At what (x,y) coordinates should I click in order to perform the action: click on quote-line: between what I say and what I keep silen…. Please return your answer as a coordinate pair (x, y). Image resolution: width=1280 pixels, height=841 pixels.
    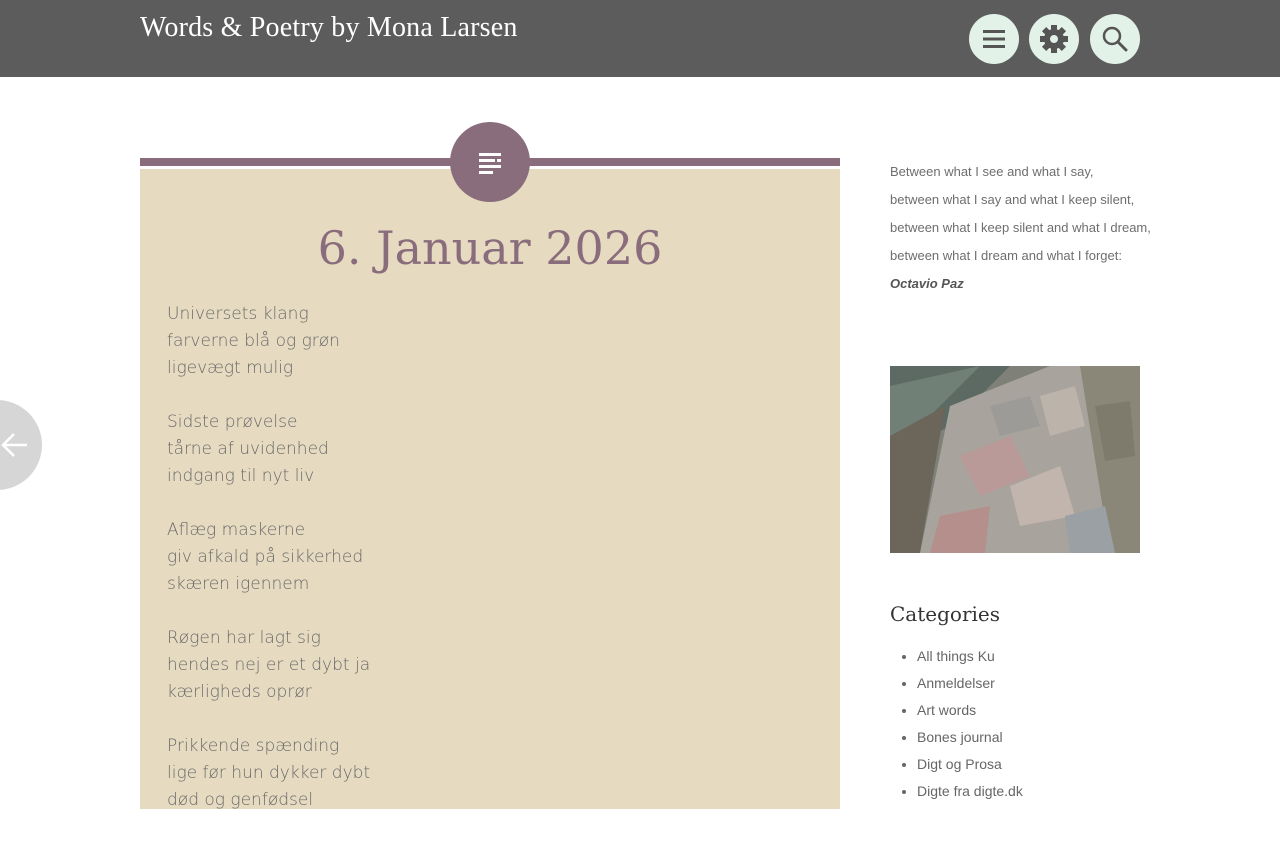
    Looking at the image, I should click on (1012, 199).